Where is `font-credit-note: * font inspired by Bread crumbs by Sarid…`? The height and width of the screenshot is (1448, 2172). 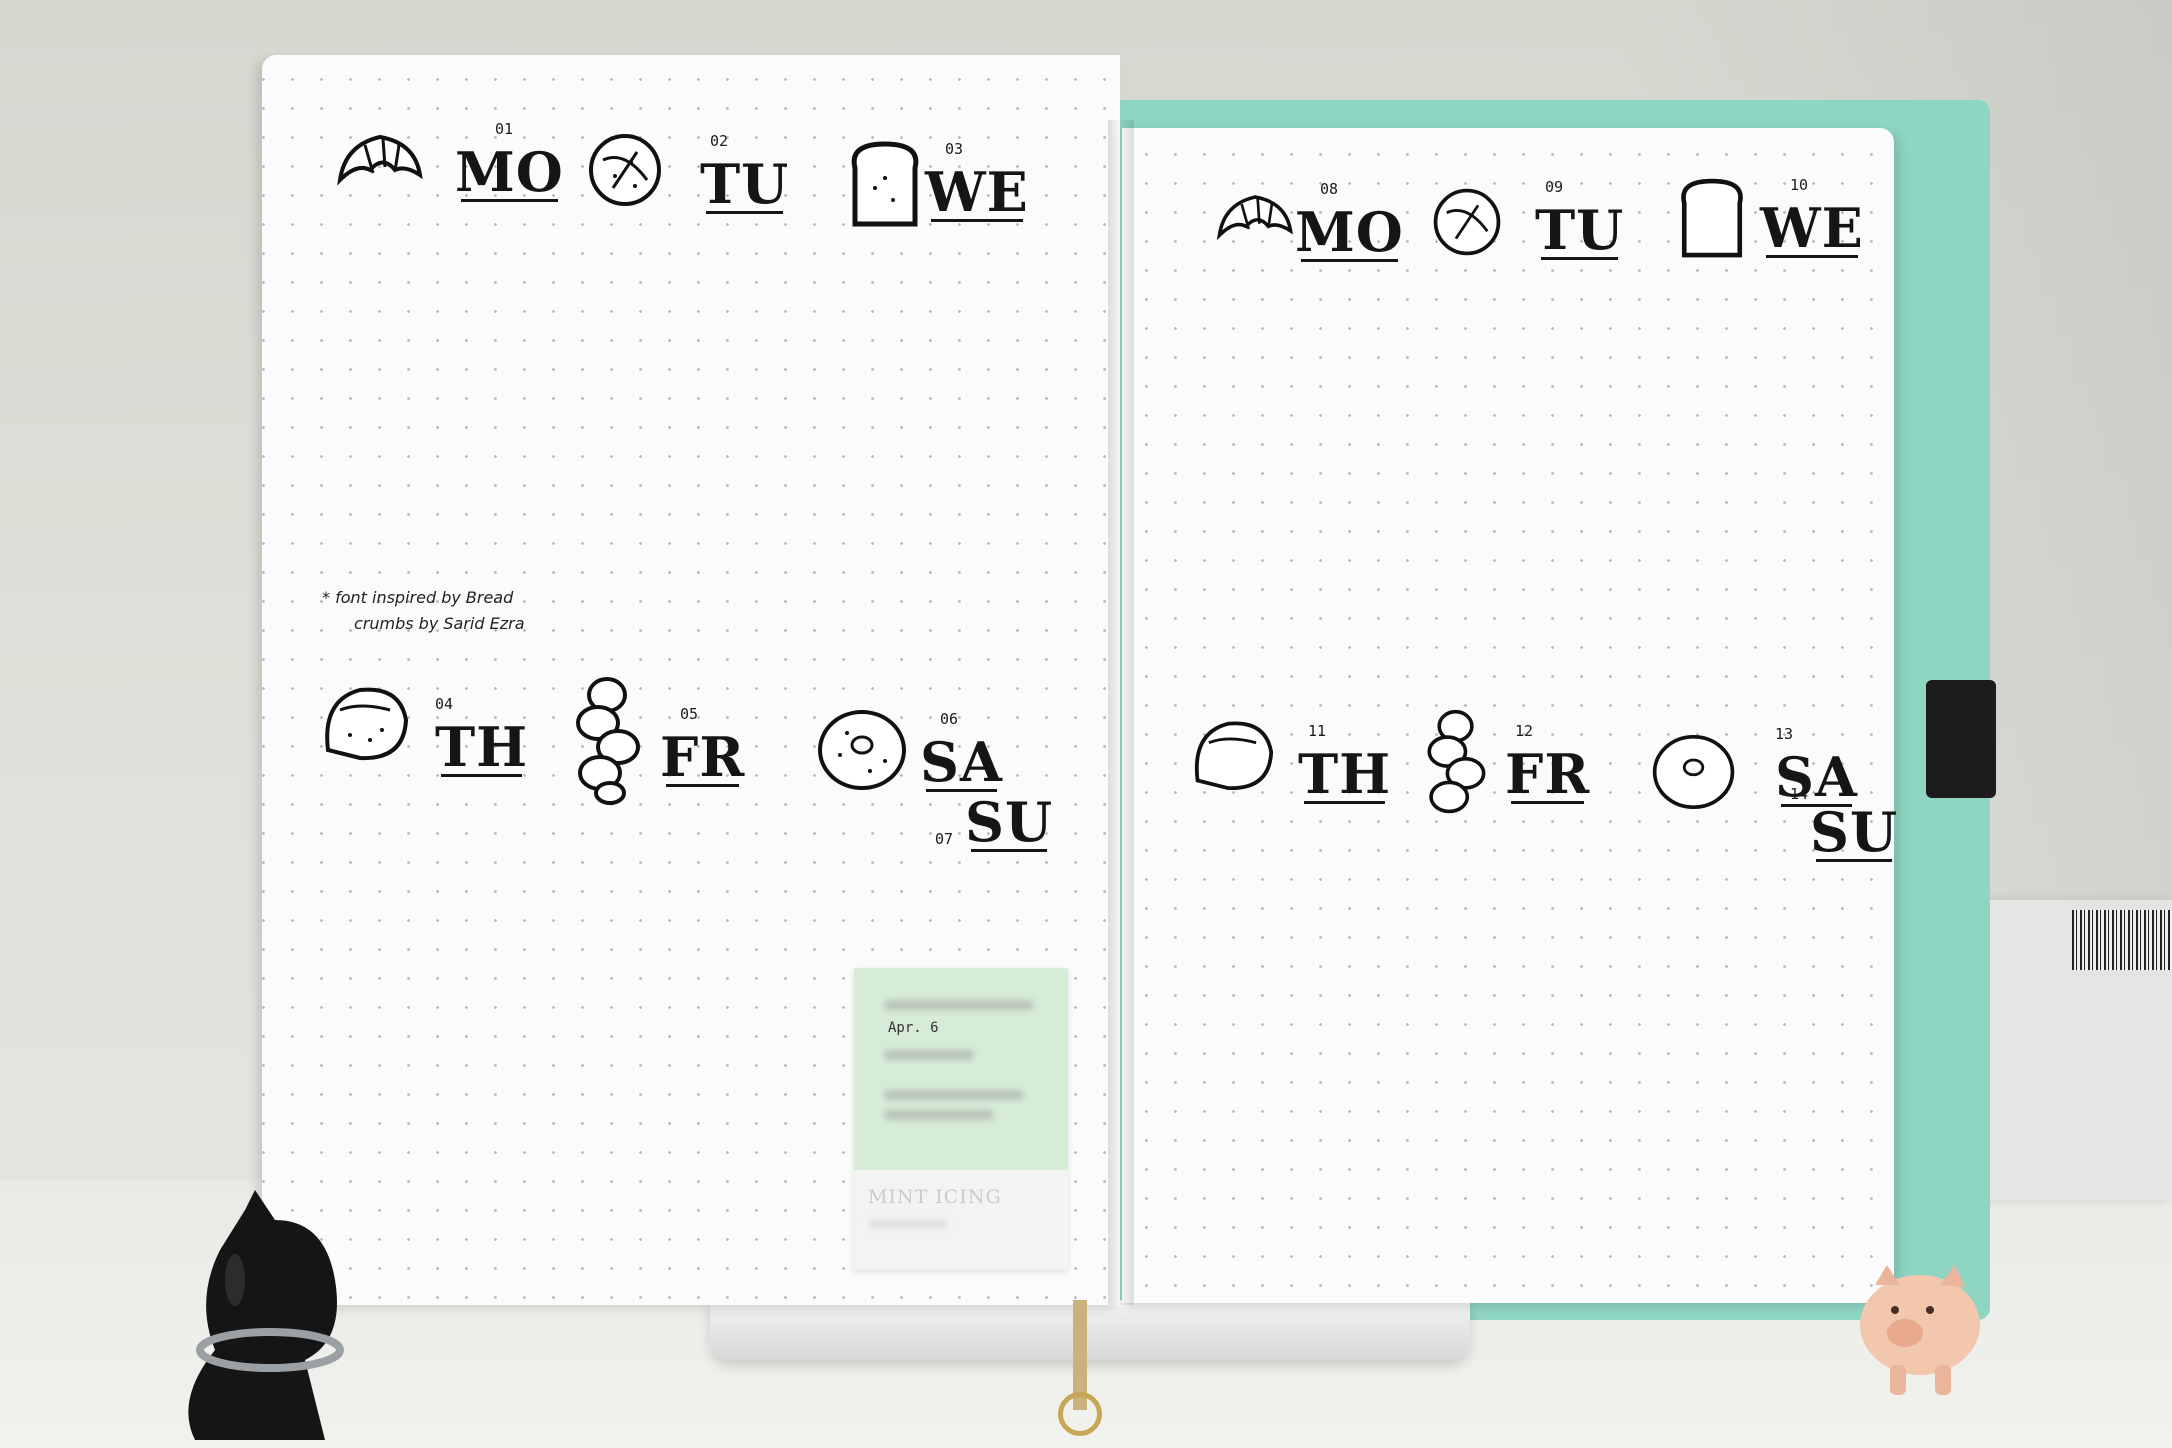
font-credit-note: * font inspired by Bread crumbs by Sarid… is located at coordinates (423, 611).